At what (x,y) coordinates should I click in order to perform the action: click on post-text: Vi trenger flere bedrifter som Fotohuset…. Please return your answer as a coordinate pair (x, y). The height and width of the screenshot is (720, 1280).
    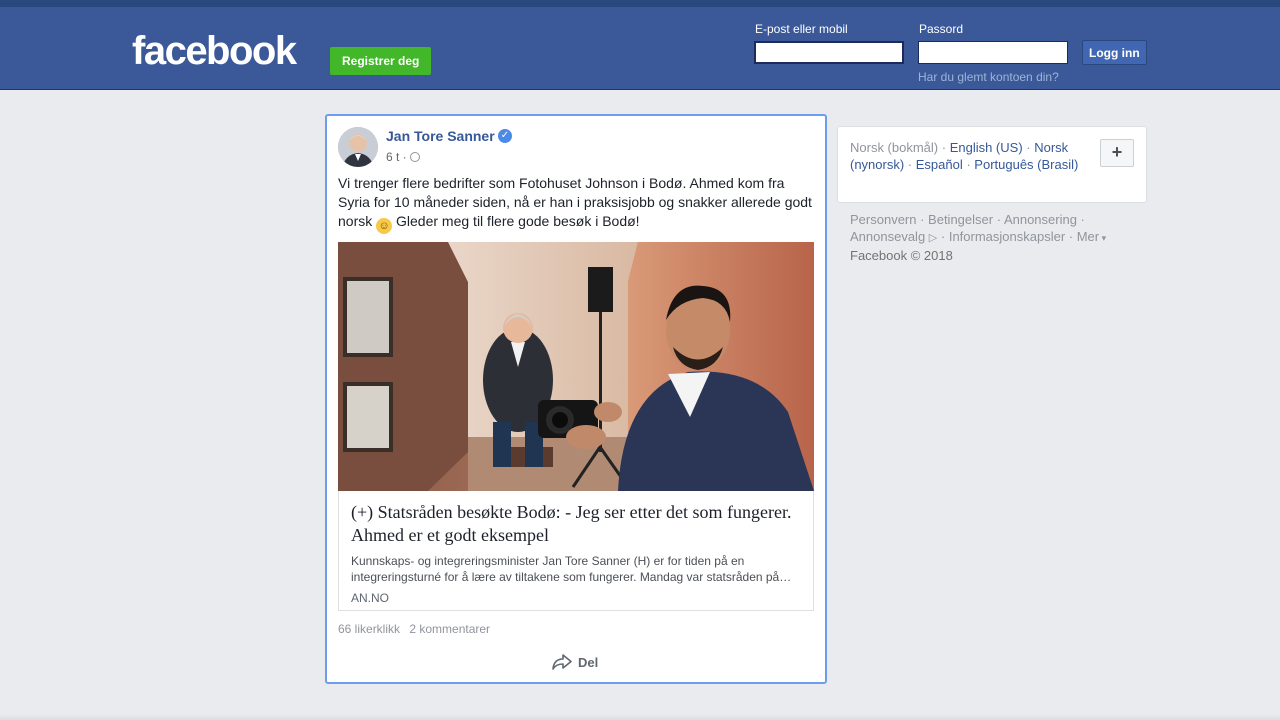
    Looking at the image, I should click on (577, 204).